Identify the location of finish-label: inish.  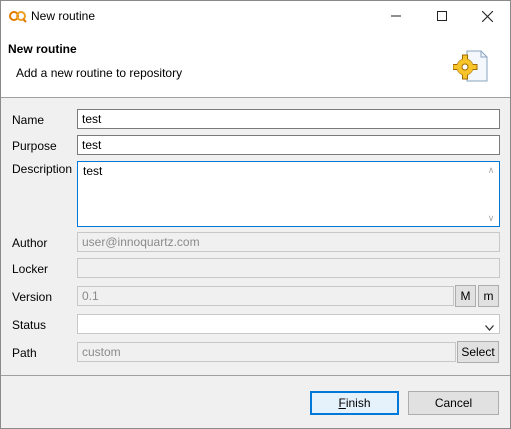
(358, 403).